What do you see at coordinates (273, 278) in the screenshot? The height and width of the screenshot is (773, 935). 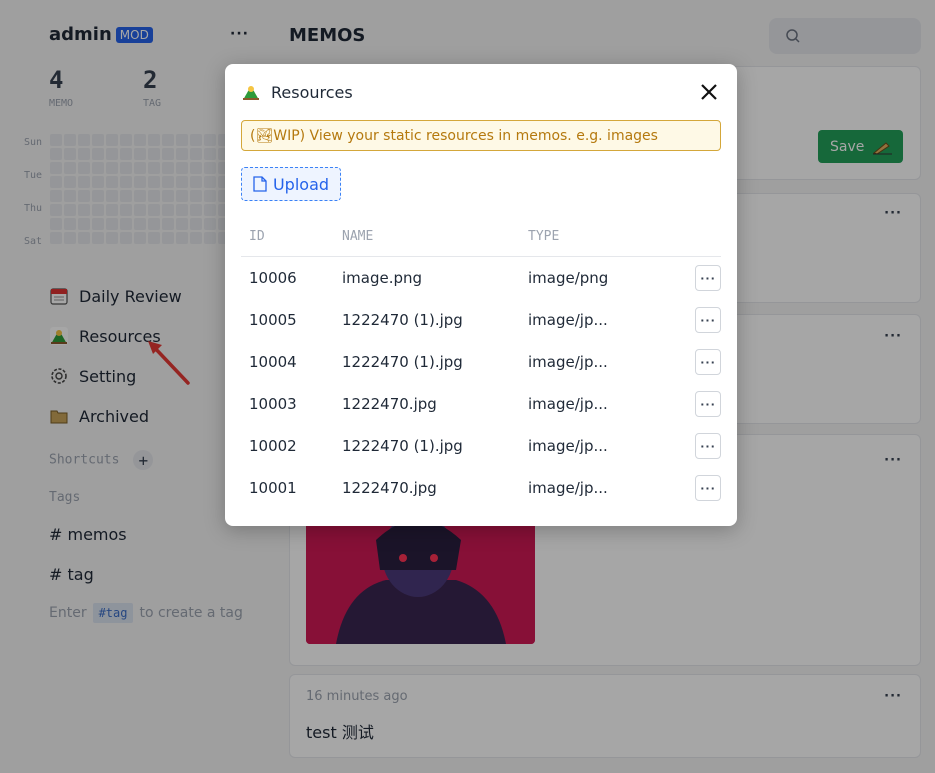 I see `resource-id: 10006` at bounding box center [273, 278].